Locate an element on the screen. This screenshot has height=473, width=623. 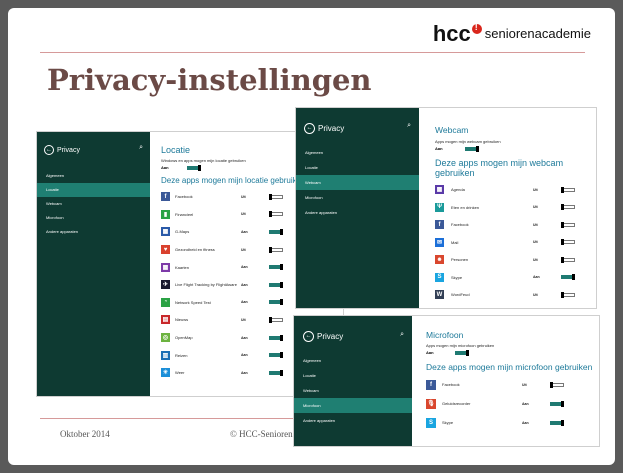
app-name: Live Flight Tracking by FlightAware is located at coordinates (206, 285).